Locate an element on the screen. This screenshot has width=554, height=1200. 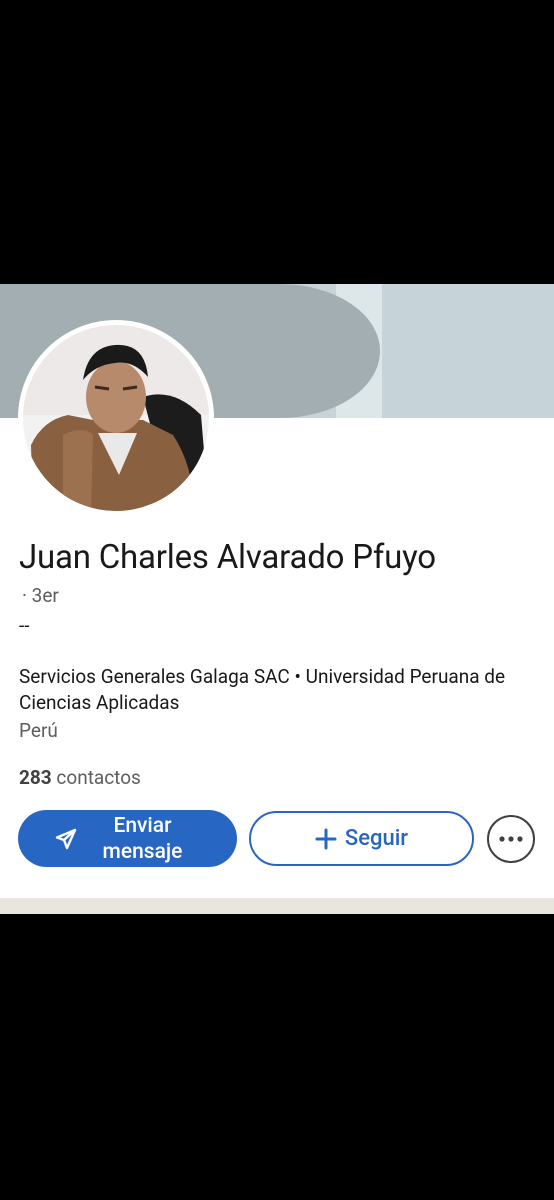
send-icon is located at coordinates (66, 839).